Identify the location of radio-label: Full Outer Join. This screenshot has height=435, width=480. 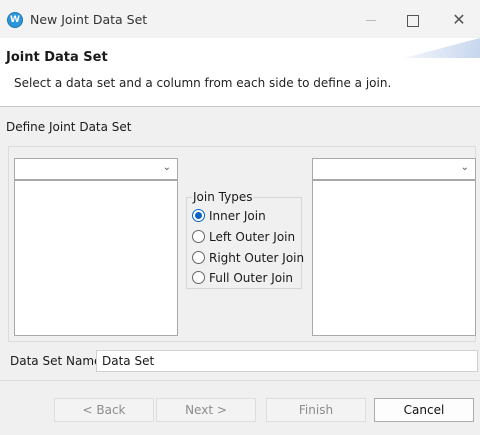
(251, 278).